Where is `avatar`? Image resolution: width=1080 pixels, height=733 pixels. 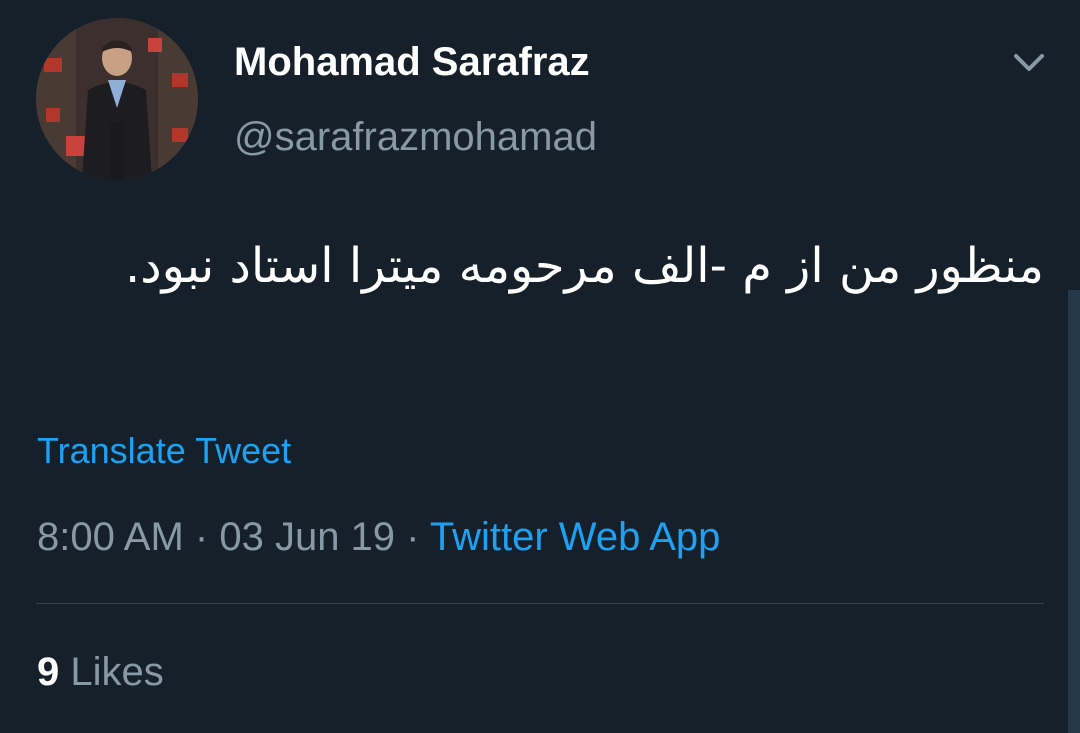 avatar is located at coordinates (117, 99).